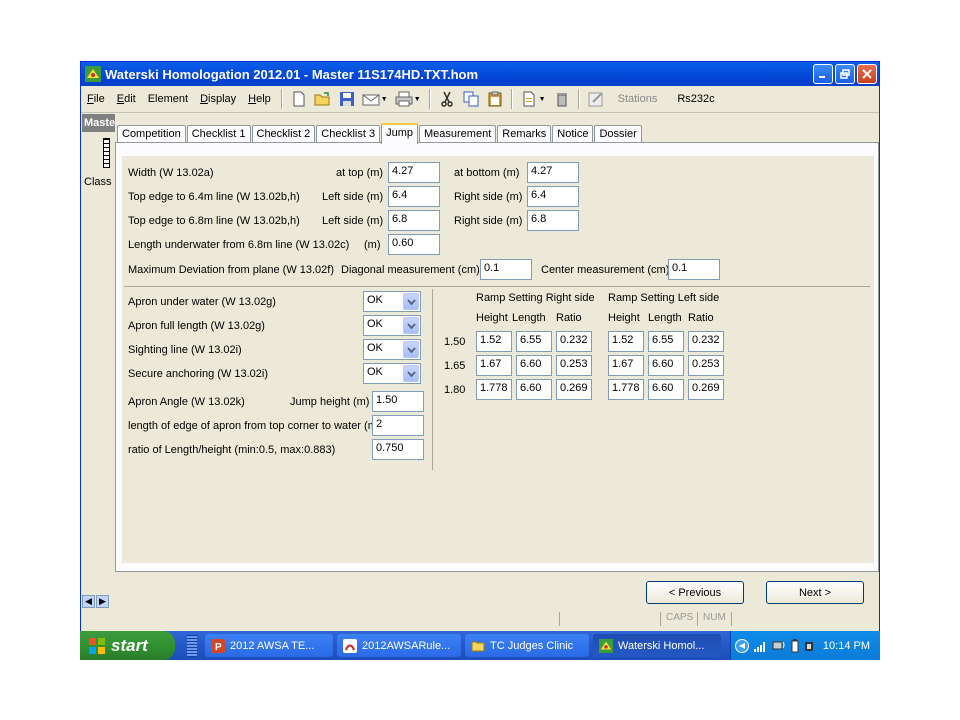 Image resolution: width=960 pixels, height=720 pixels. I want to click on diagonal-input: 0.1, so click(506, 269).